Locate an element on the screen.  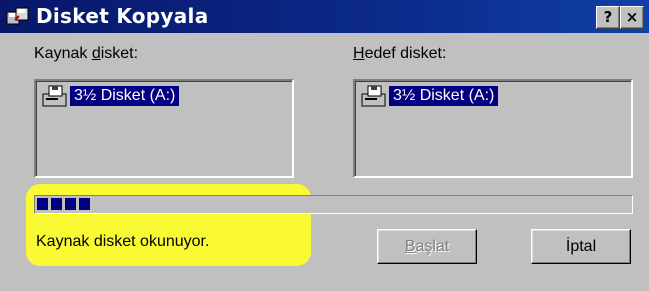
source-disk-label: 3½ Disket (A:) is located at coordinates (125, 96).